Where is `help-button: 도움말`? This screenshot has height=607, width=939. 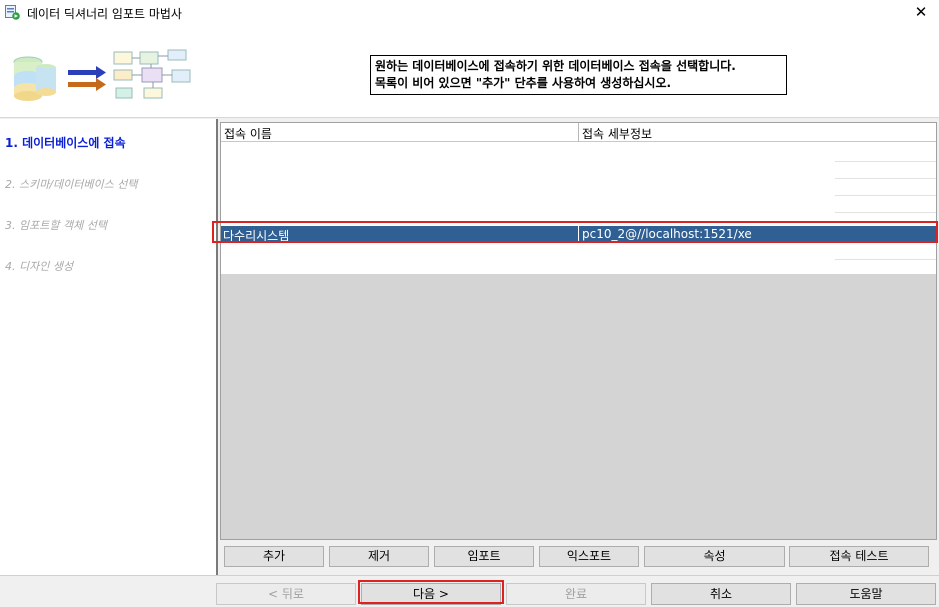 help-button: 도움말 is located at coordinates (866, 594).